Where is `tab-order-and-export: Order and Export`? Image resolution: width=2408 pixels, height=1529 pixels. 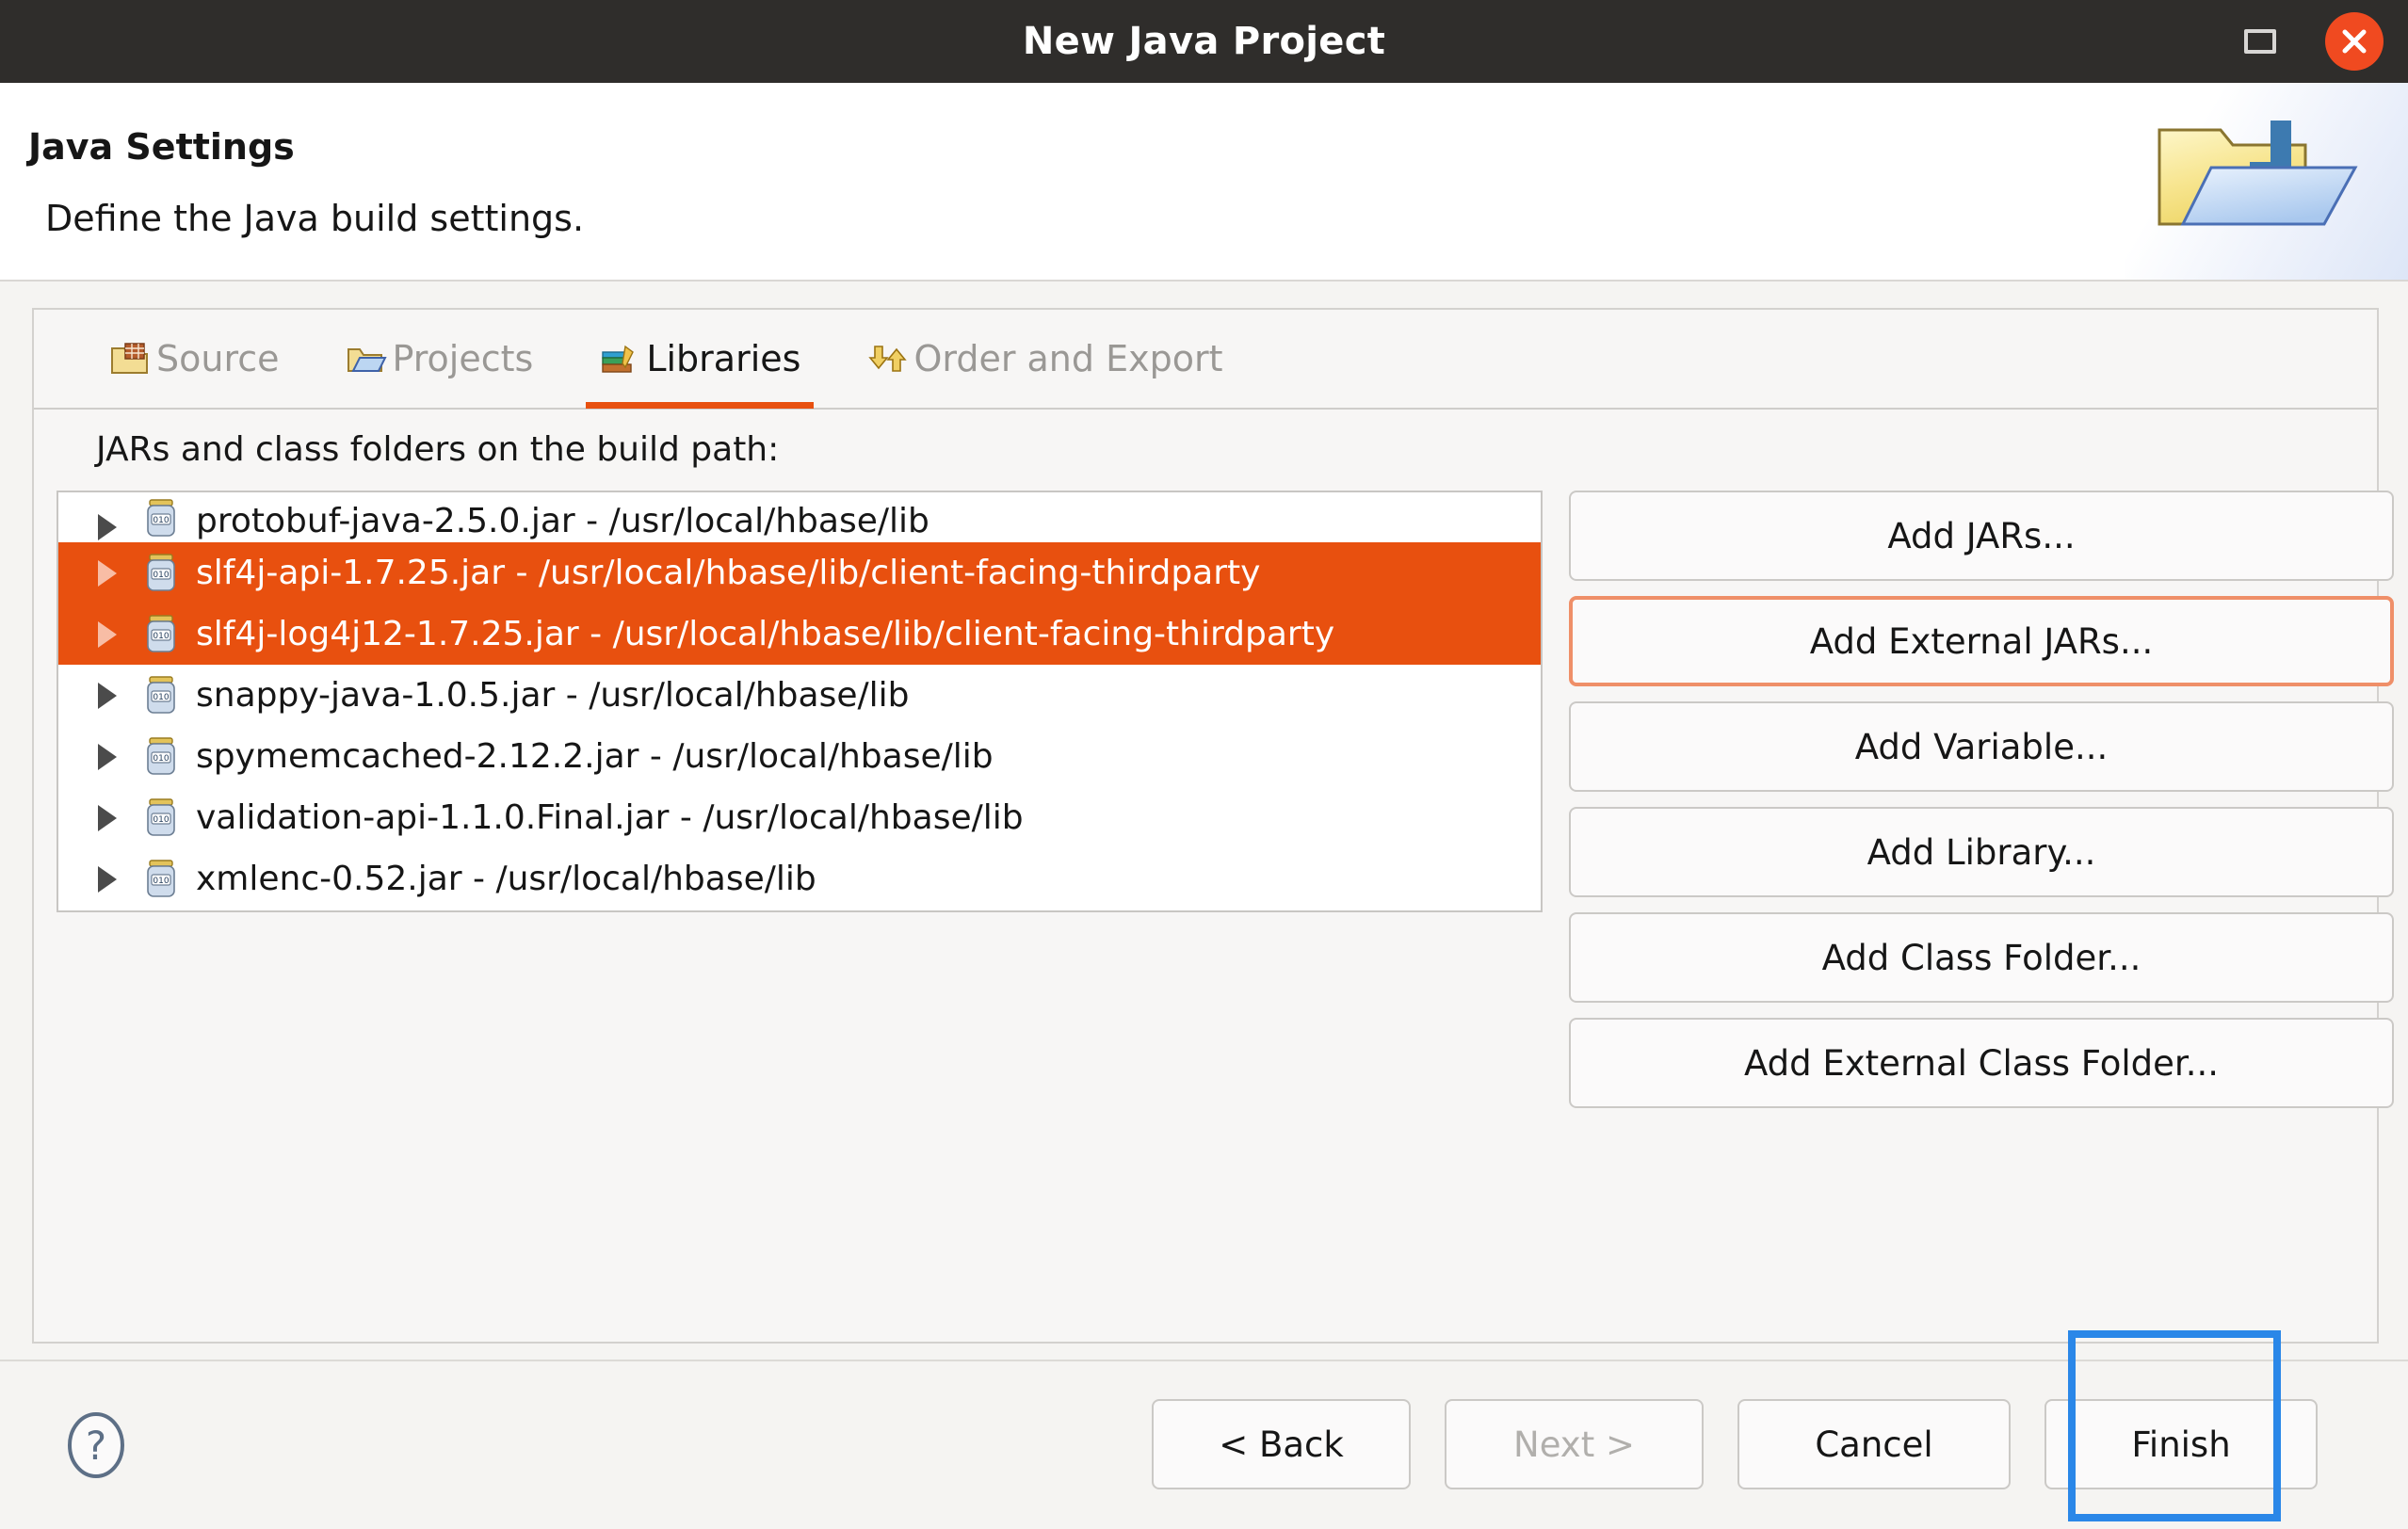
tab-order-and-export: Order and Export is located at coordinates (1044, 359).